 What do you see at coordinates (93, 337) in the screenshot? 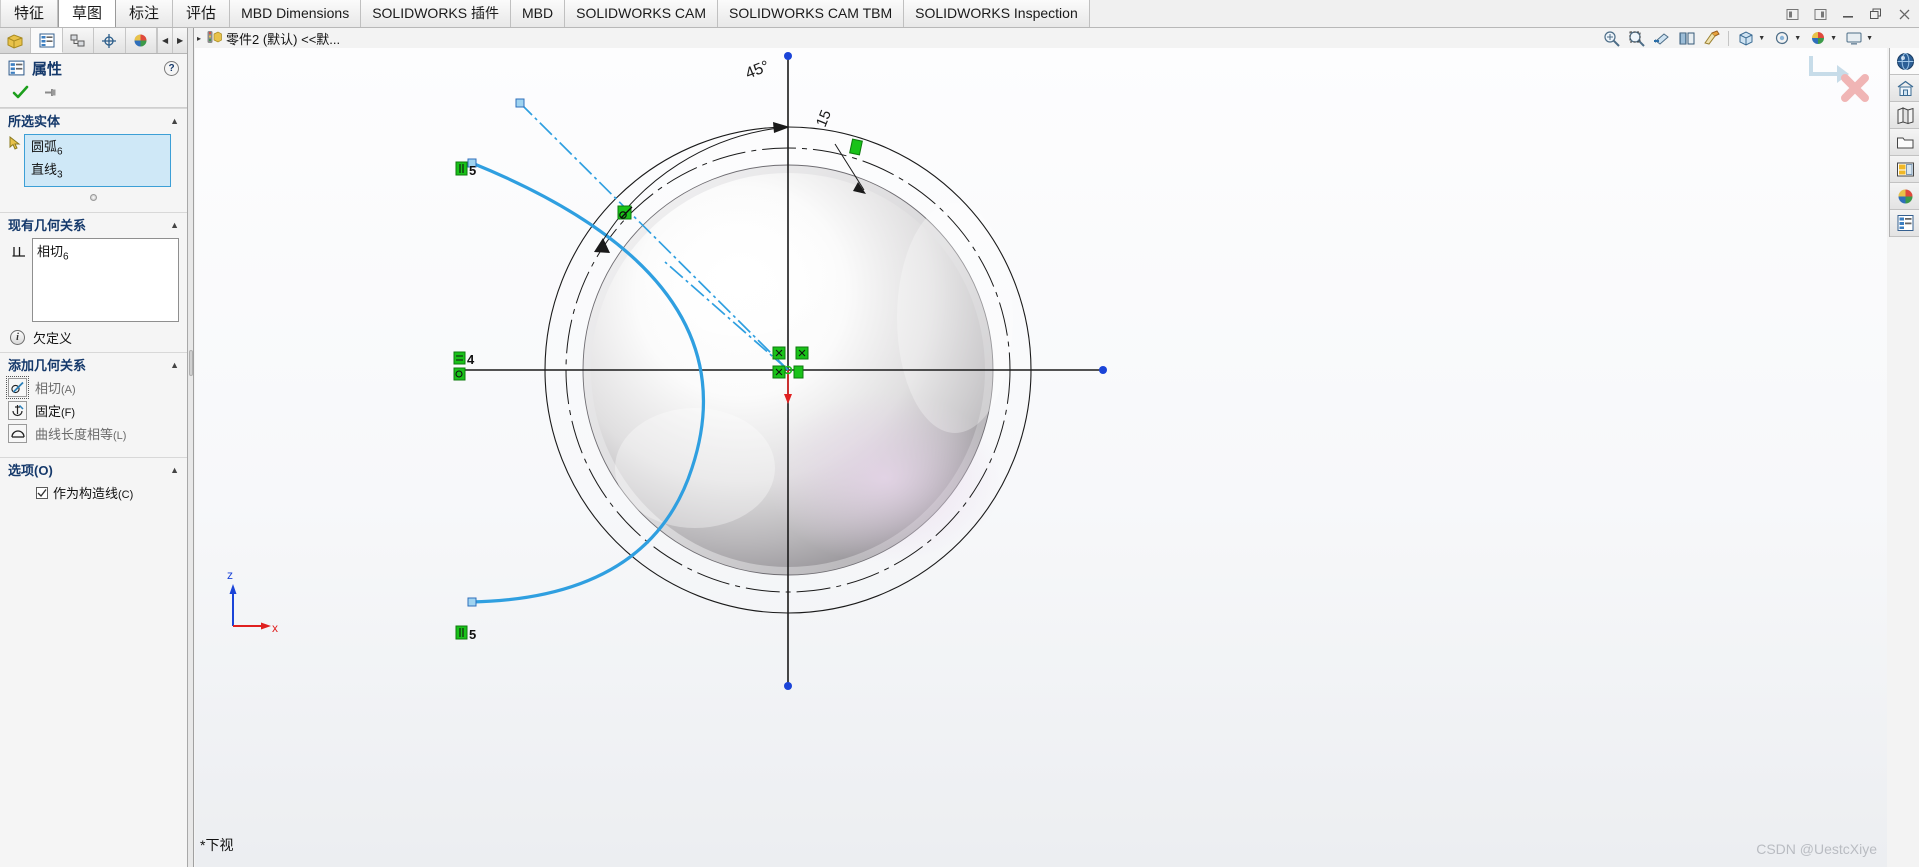
I see `definition-status: i 欠定义` at bounding box center [93, 337].